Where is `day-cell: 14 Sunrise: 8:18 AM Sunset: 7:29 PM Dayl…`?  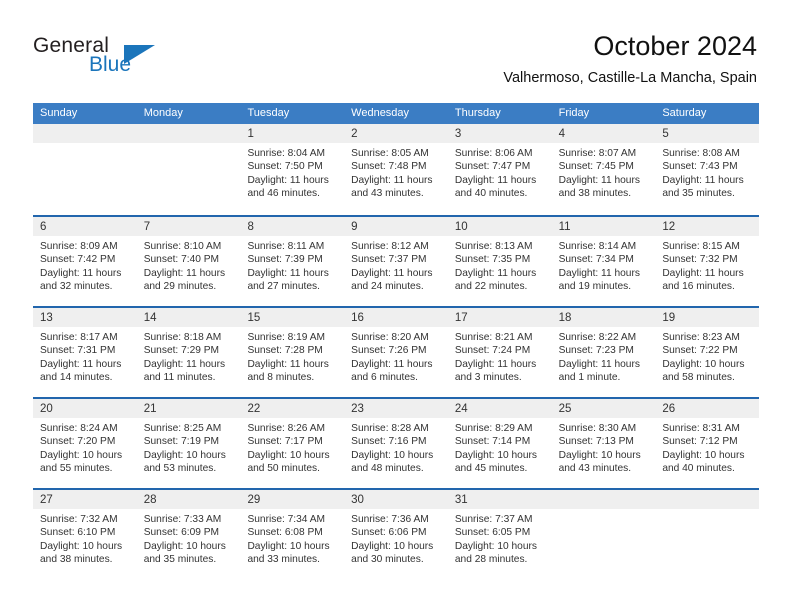 day-cell: 14 Sunrise: 8:18 AM Sunset: 7:29 PM Dayl… is located at coordinates (188, 352).